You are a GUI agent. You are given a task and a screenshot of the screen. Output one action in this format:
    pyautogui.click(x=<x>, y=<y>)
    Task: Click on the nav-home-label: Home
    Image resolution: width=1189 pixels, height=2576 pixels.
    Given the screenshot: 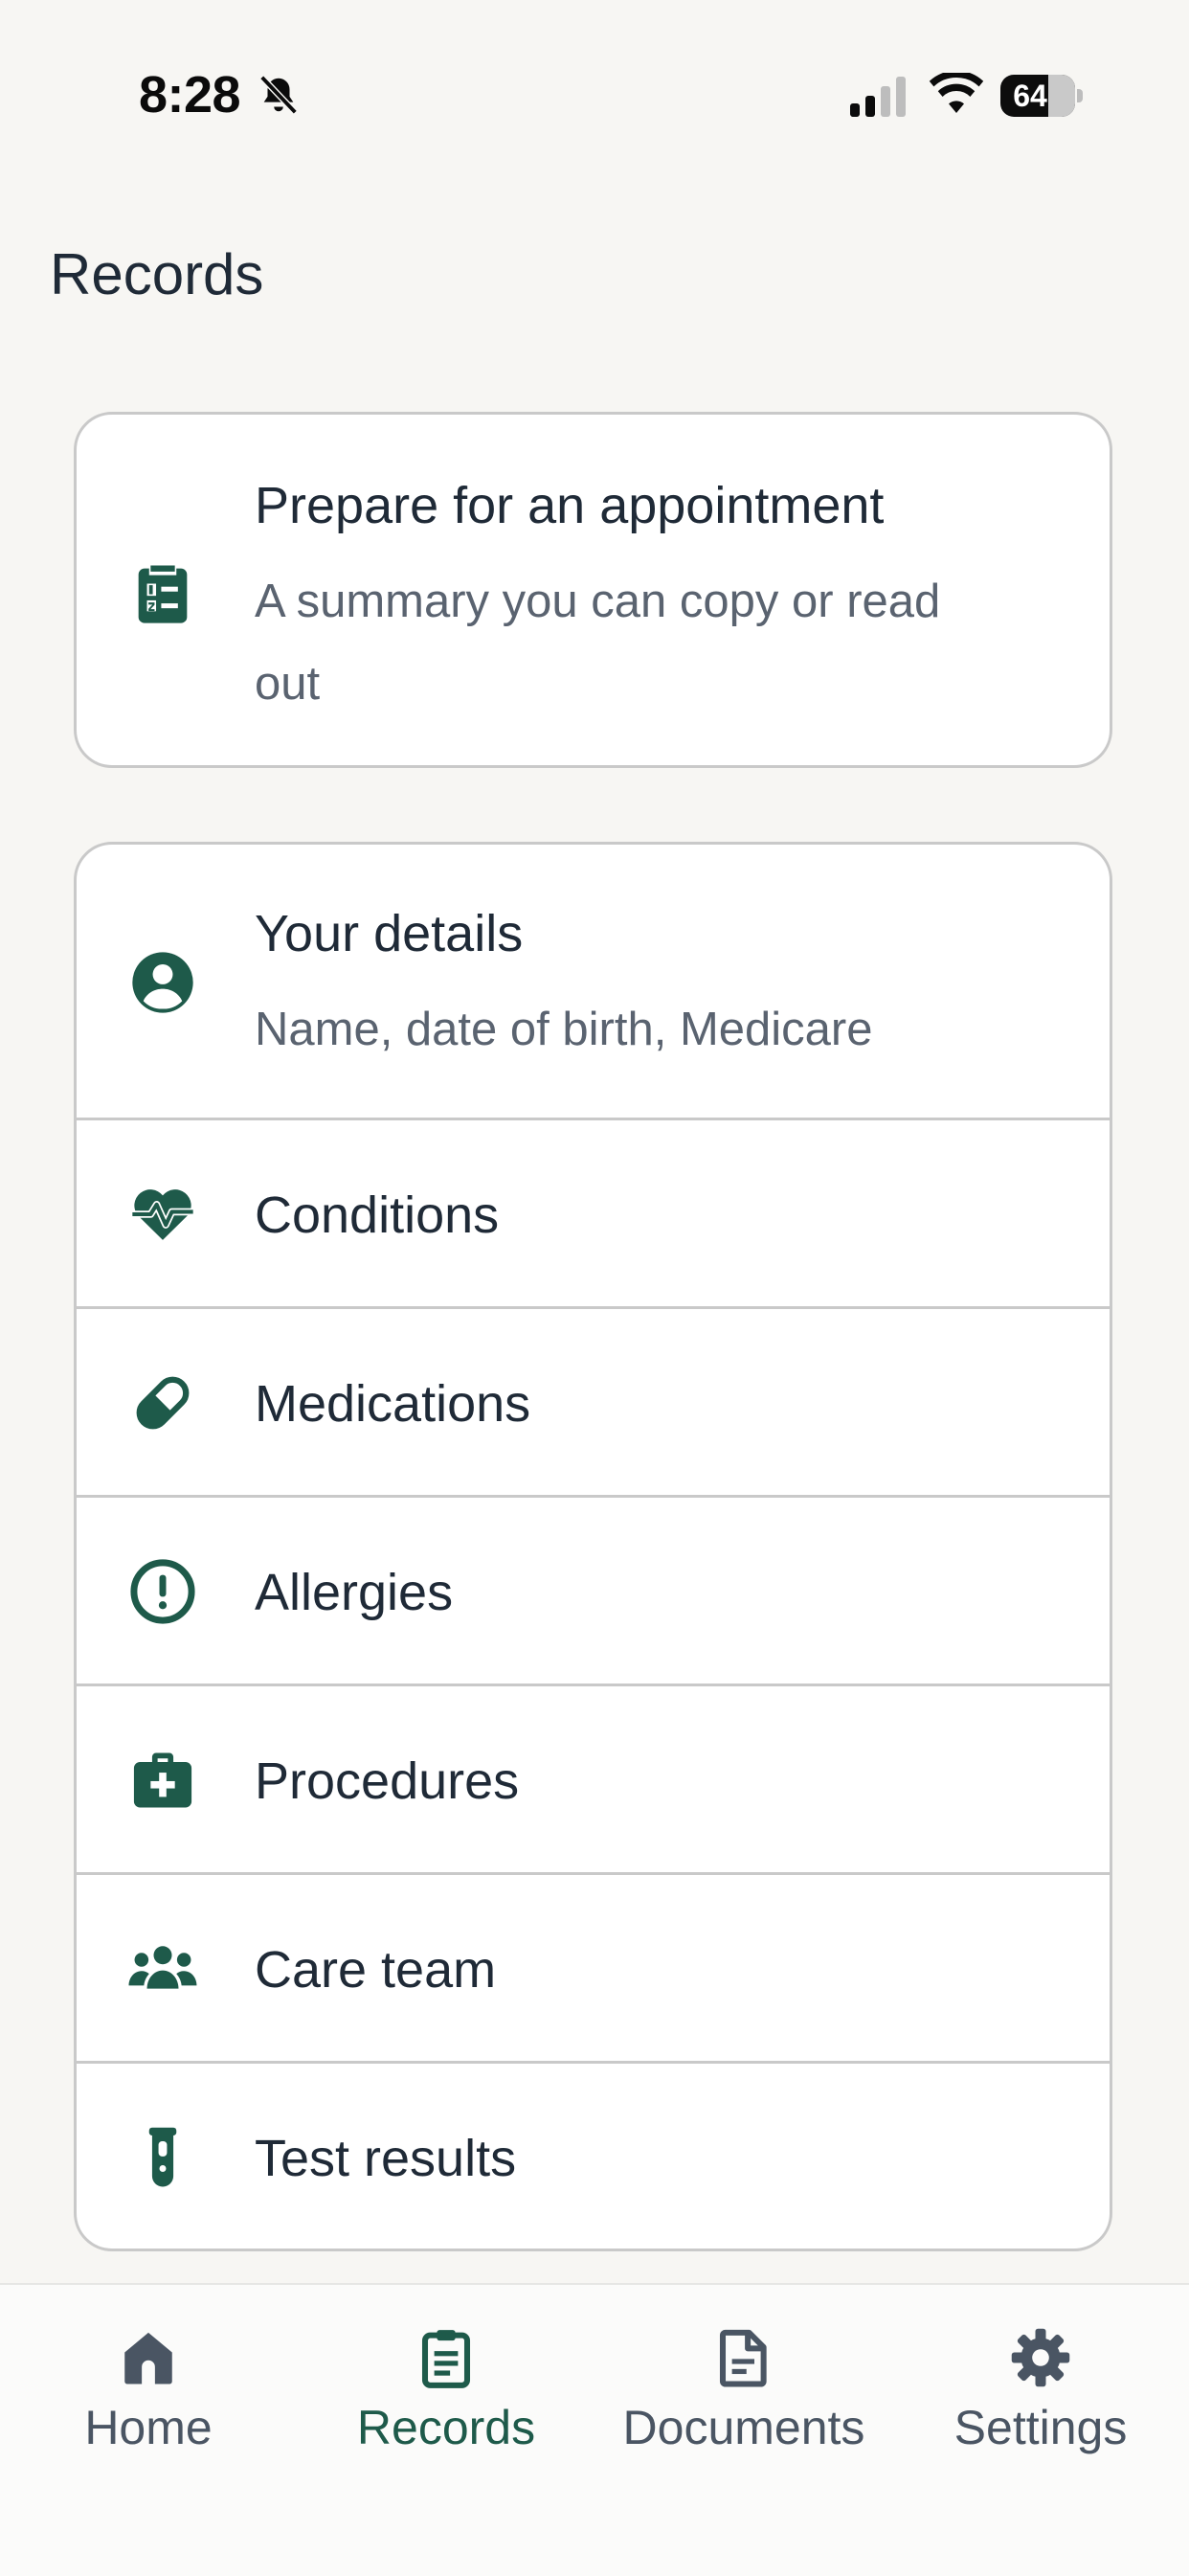 What is the action you would take?
    pyautogui.click(x=148, y=2427)
    